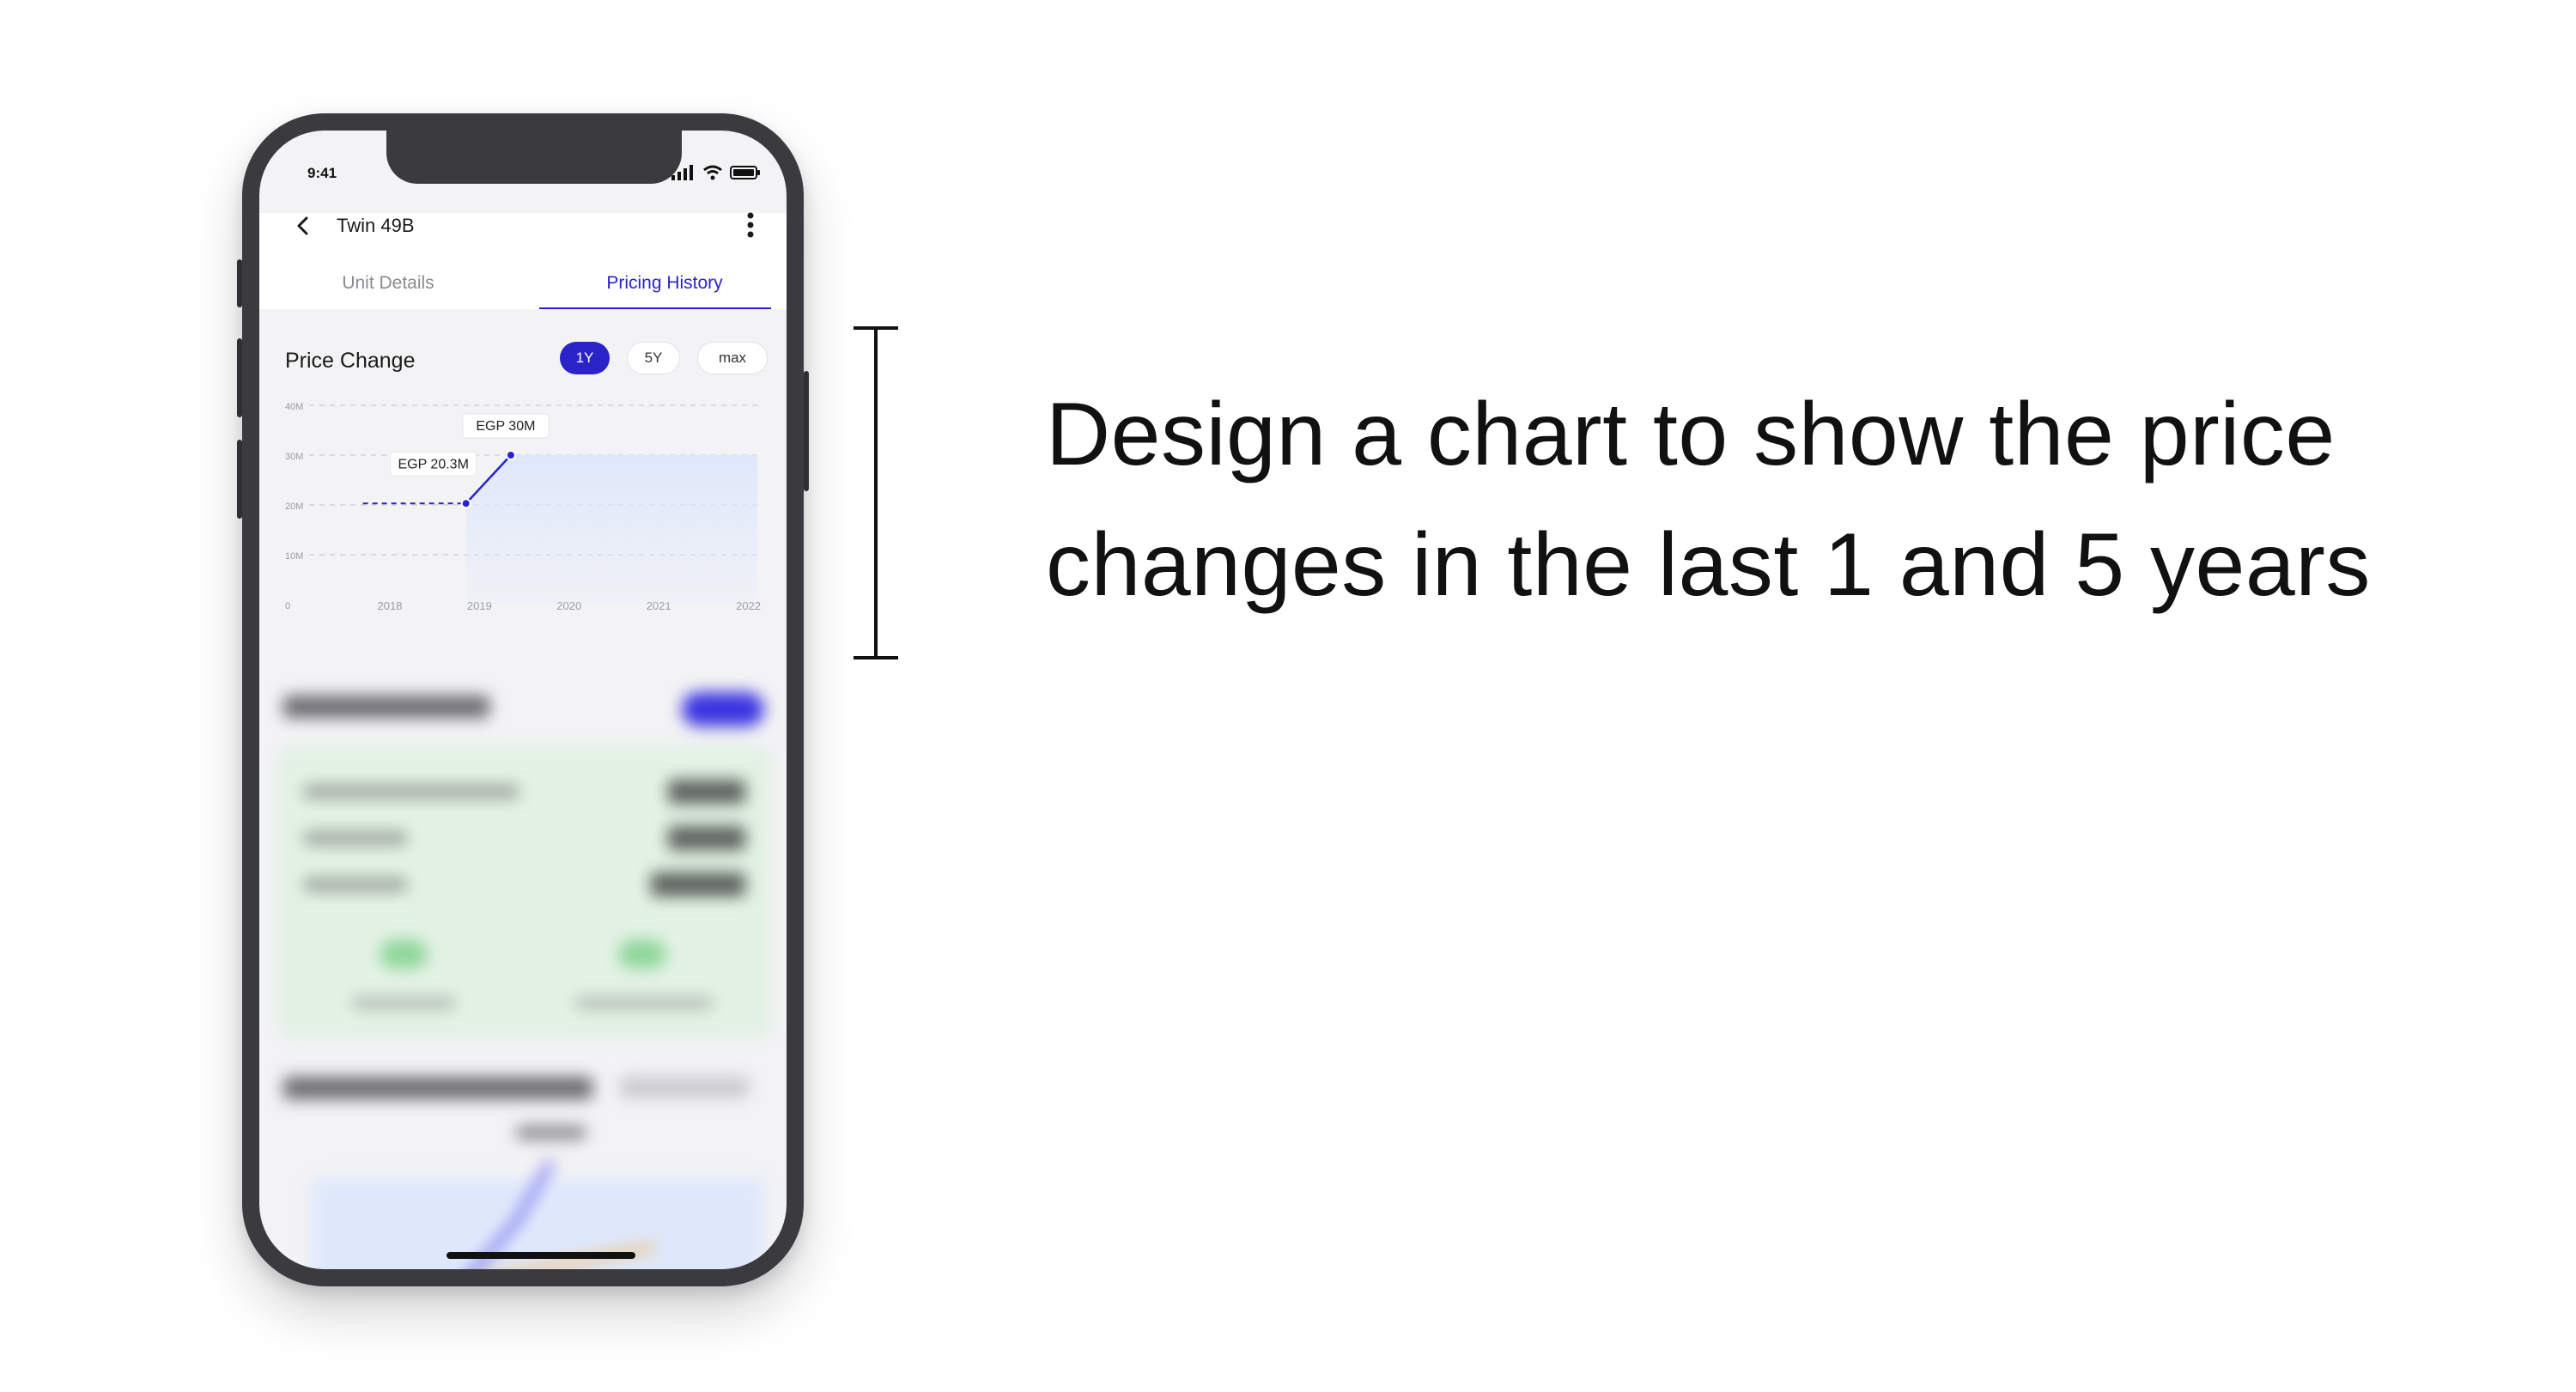  Describe the element at coordinates (505, 426) in the screenshot. I see `annotation-label: EGP 30M` at that location.